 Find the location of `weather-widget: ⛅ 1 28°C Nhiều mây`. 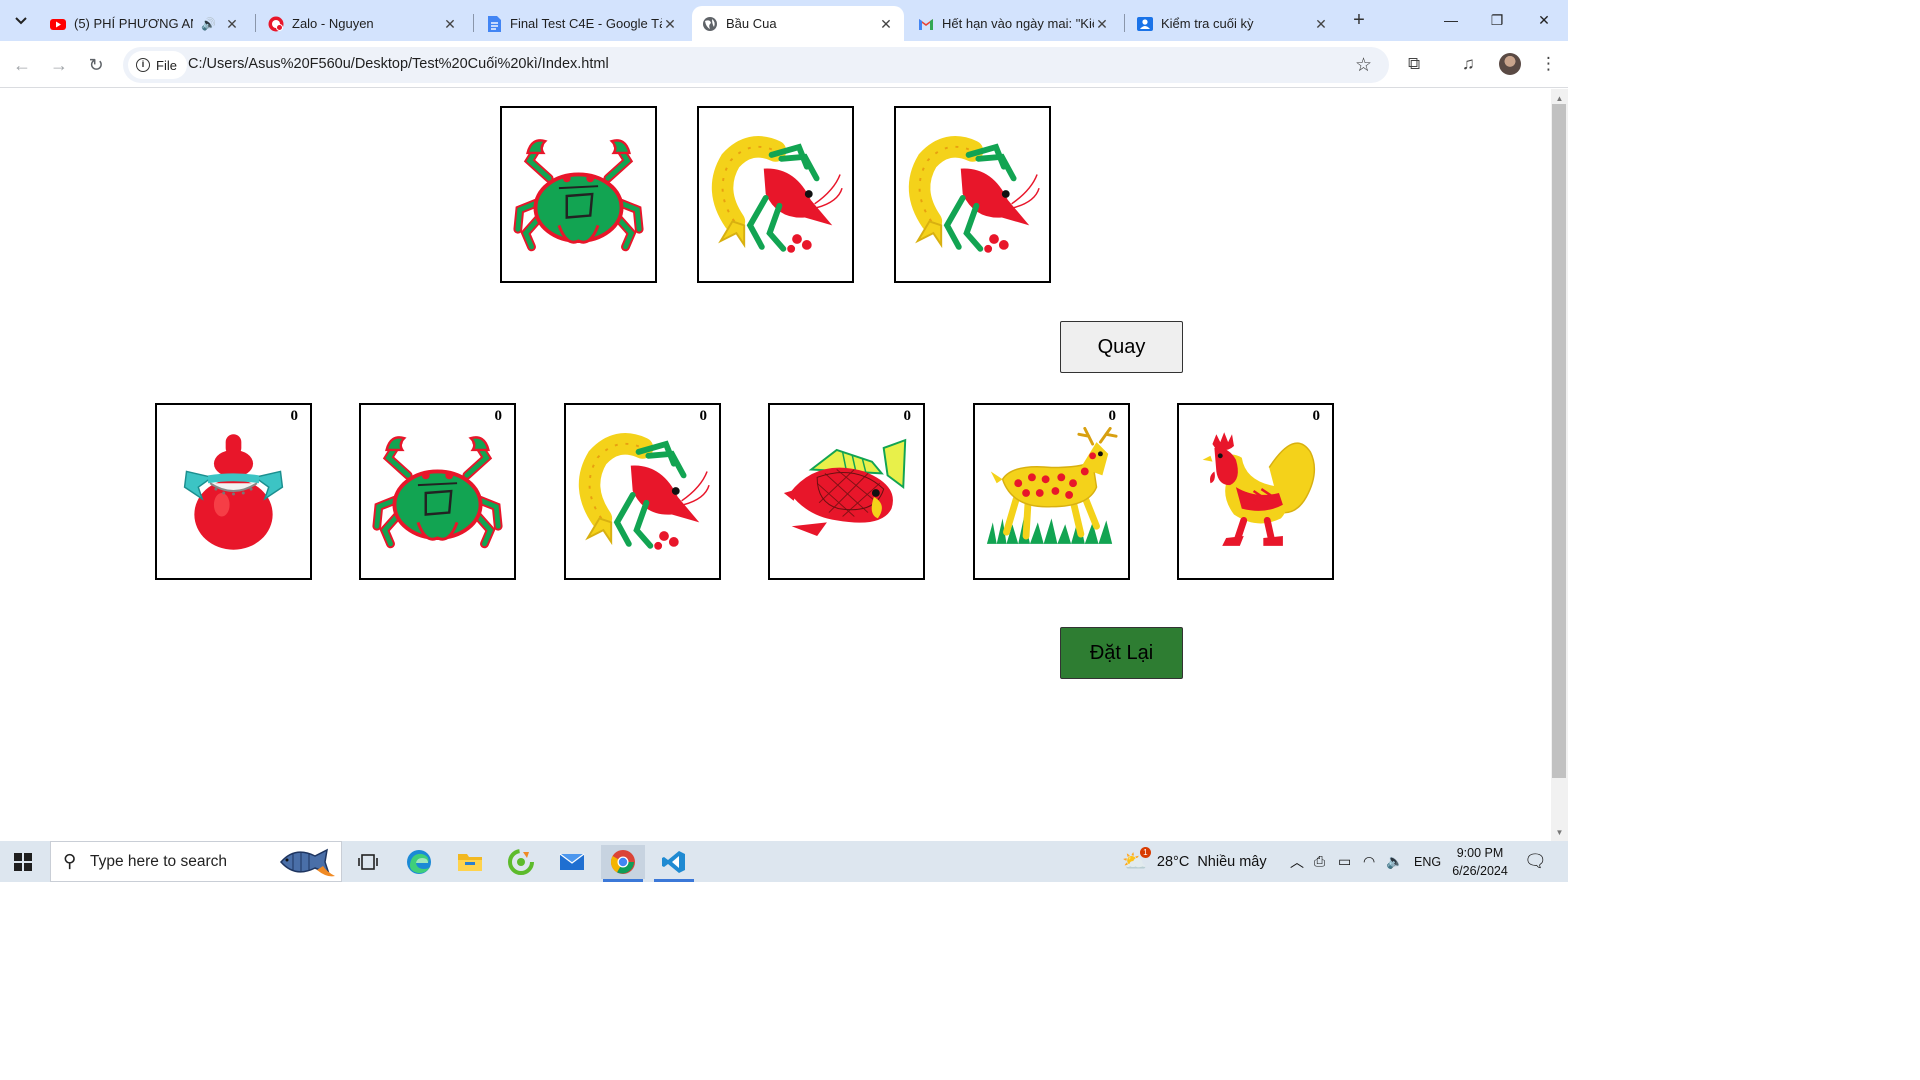

weather-widget: ⛅ 1 28°C Nhiều mây is located at coordinates (1194, 861).